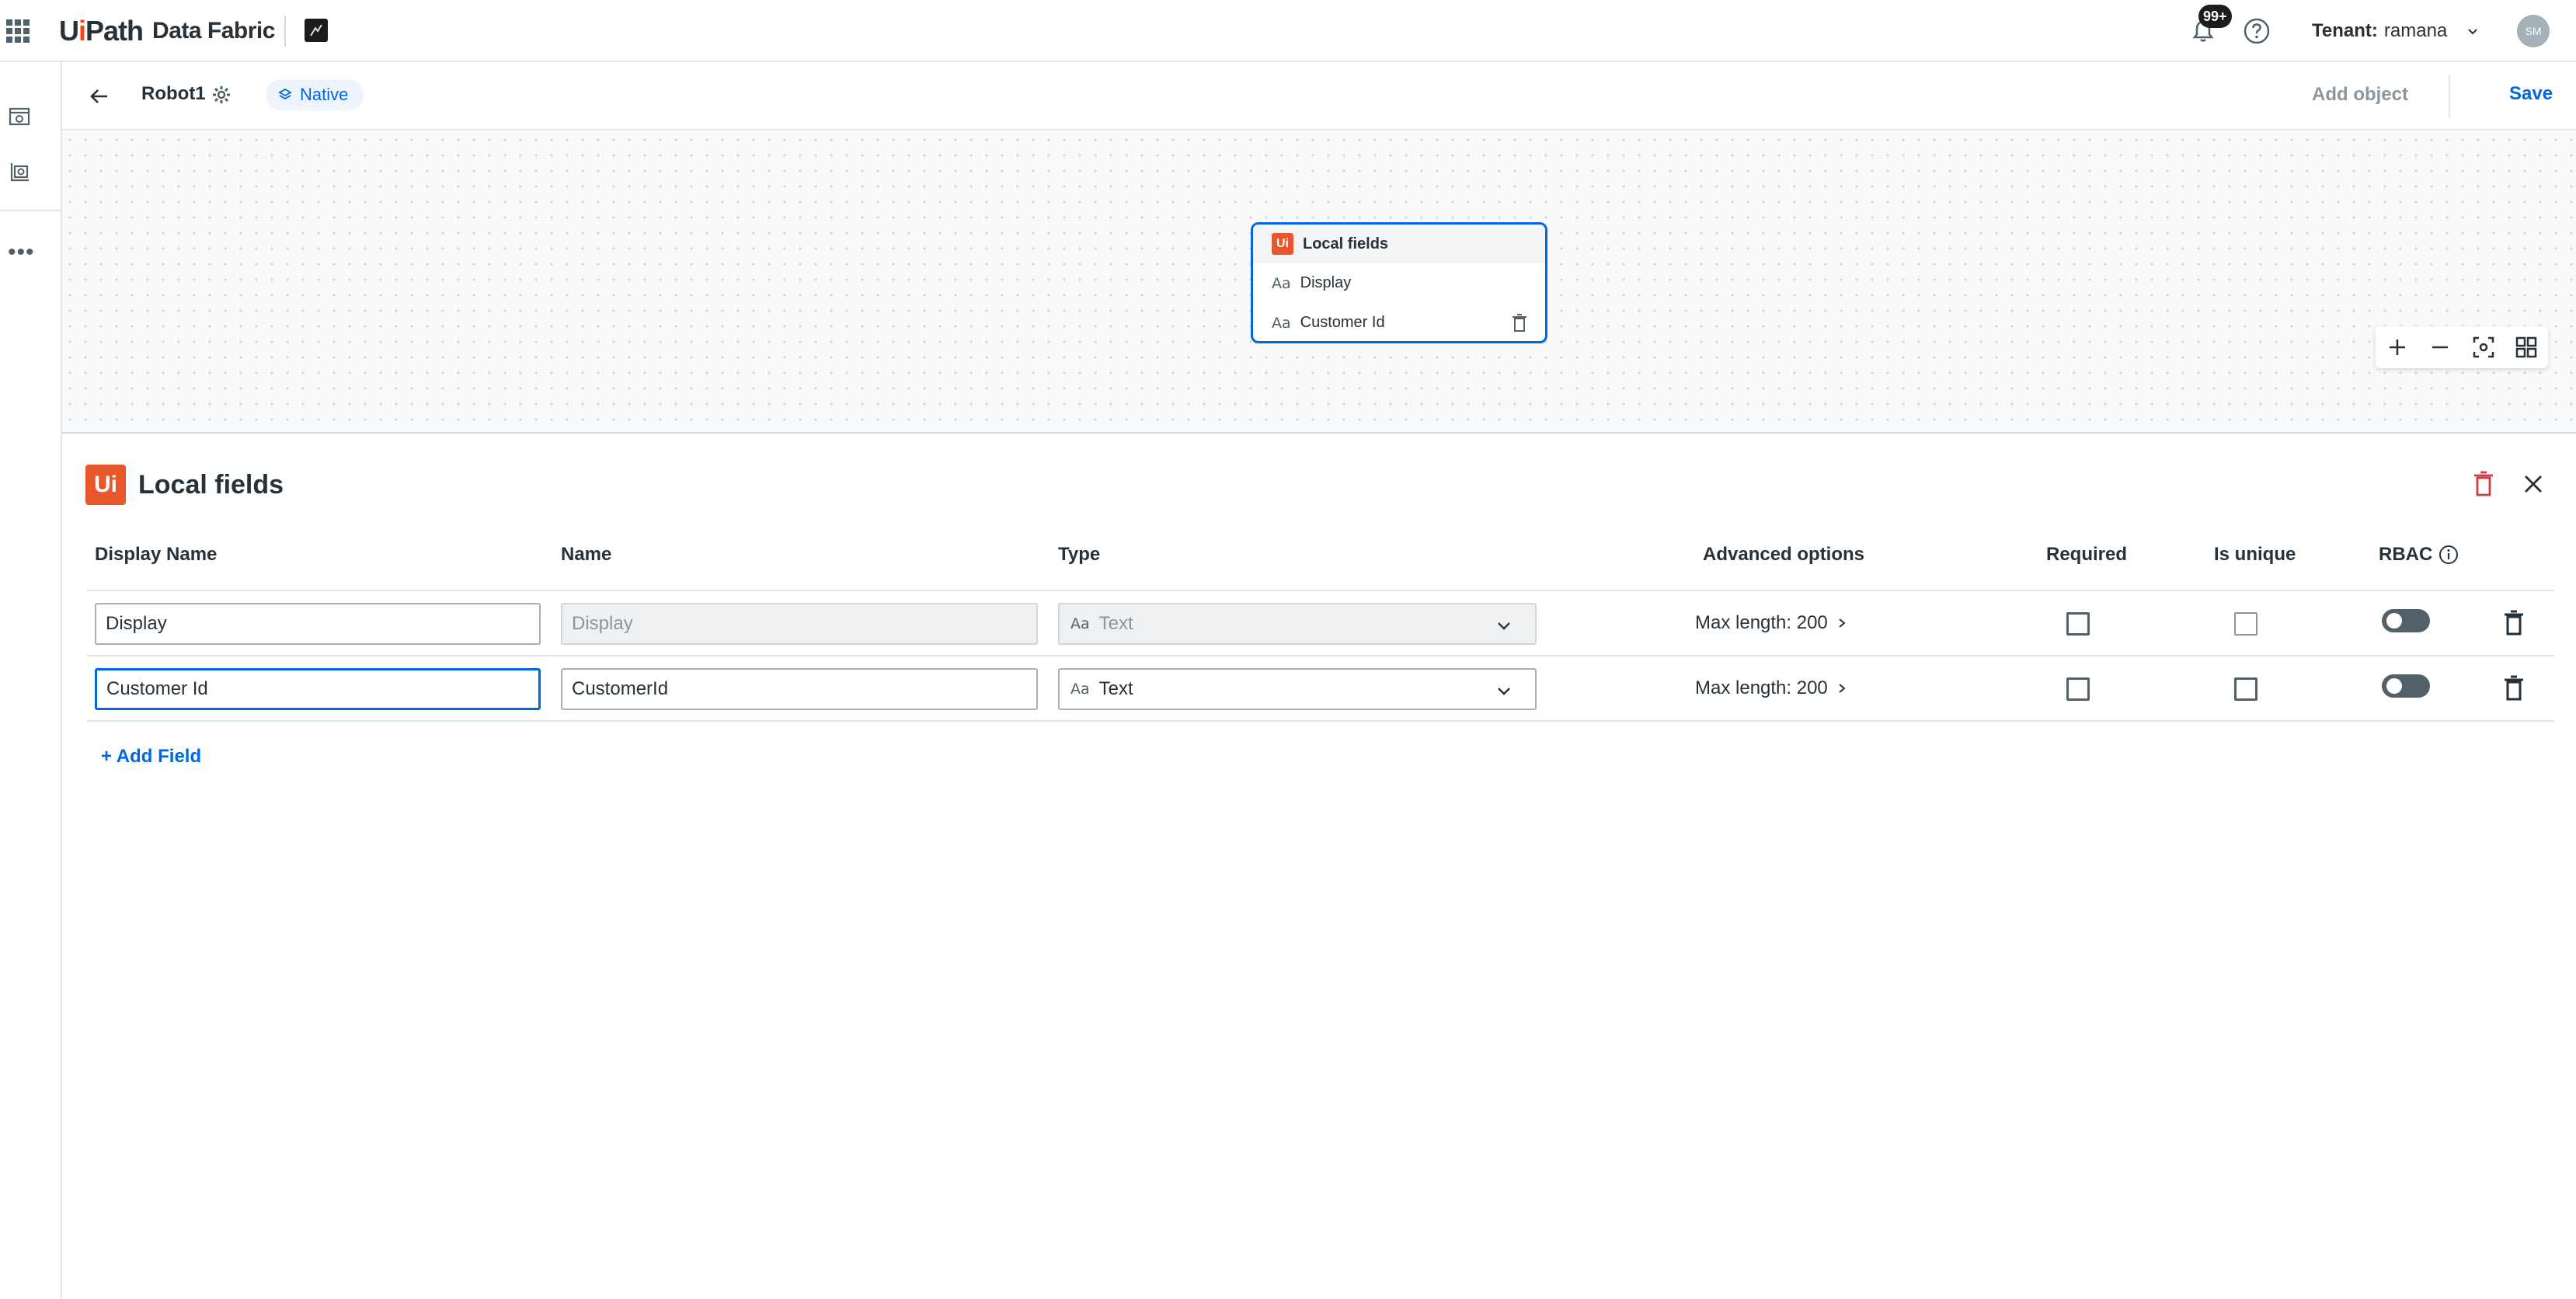 The image size is (2576, 1299). I want to click on auto-layout-icon, so click(2526, 347).